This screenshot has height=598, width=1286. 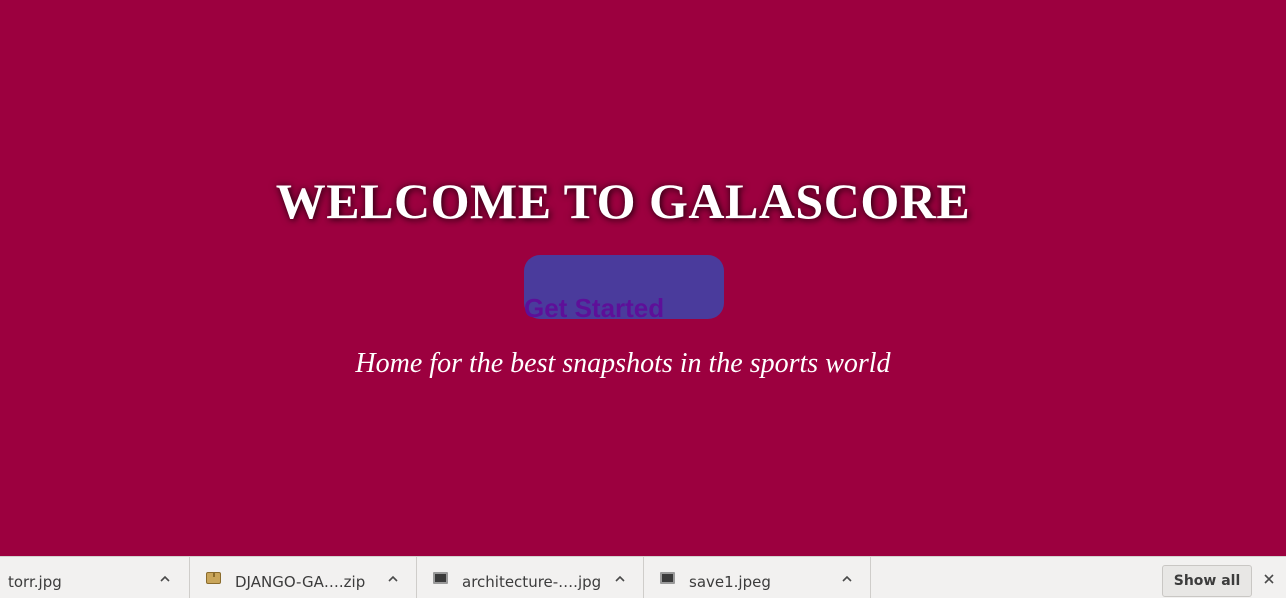 What do you see at coordinates (1207, 581) in the screenshot?
I see `show-all-button: Show all` at bounding box center [1207, 581].